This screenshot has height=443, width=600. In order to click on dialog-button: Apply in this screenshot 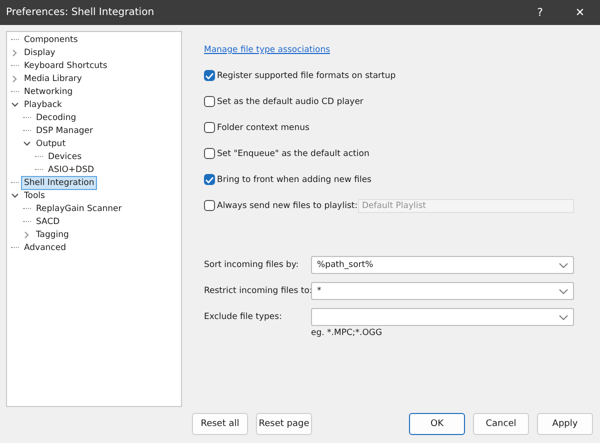, I will do `click(565, 424)`.